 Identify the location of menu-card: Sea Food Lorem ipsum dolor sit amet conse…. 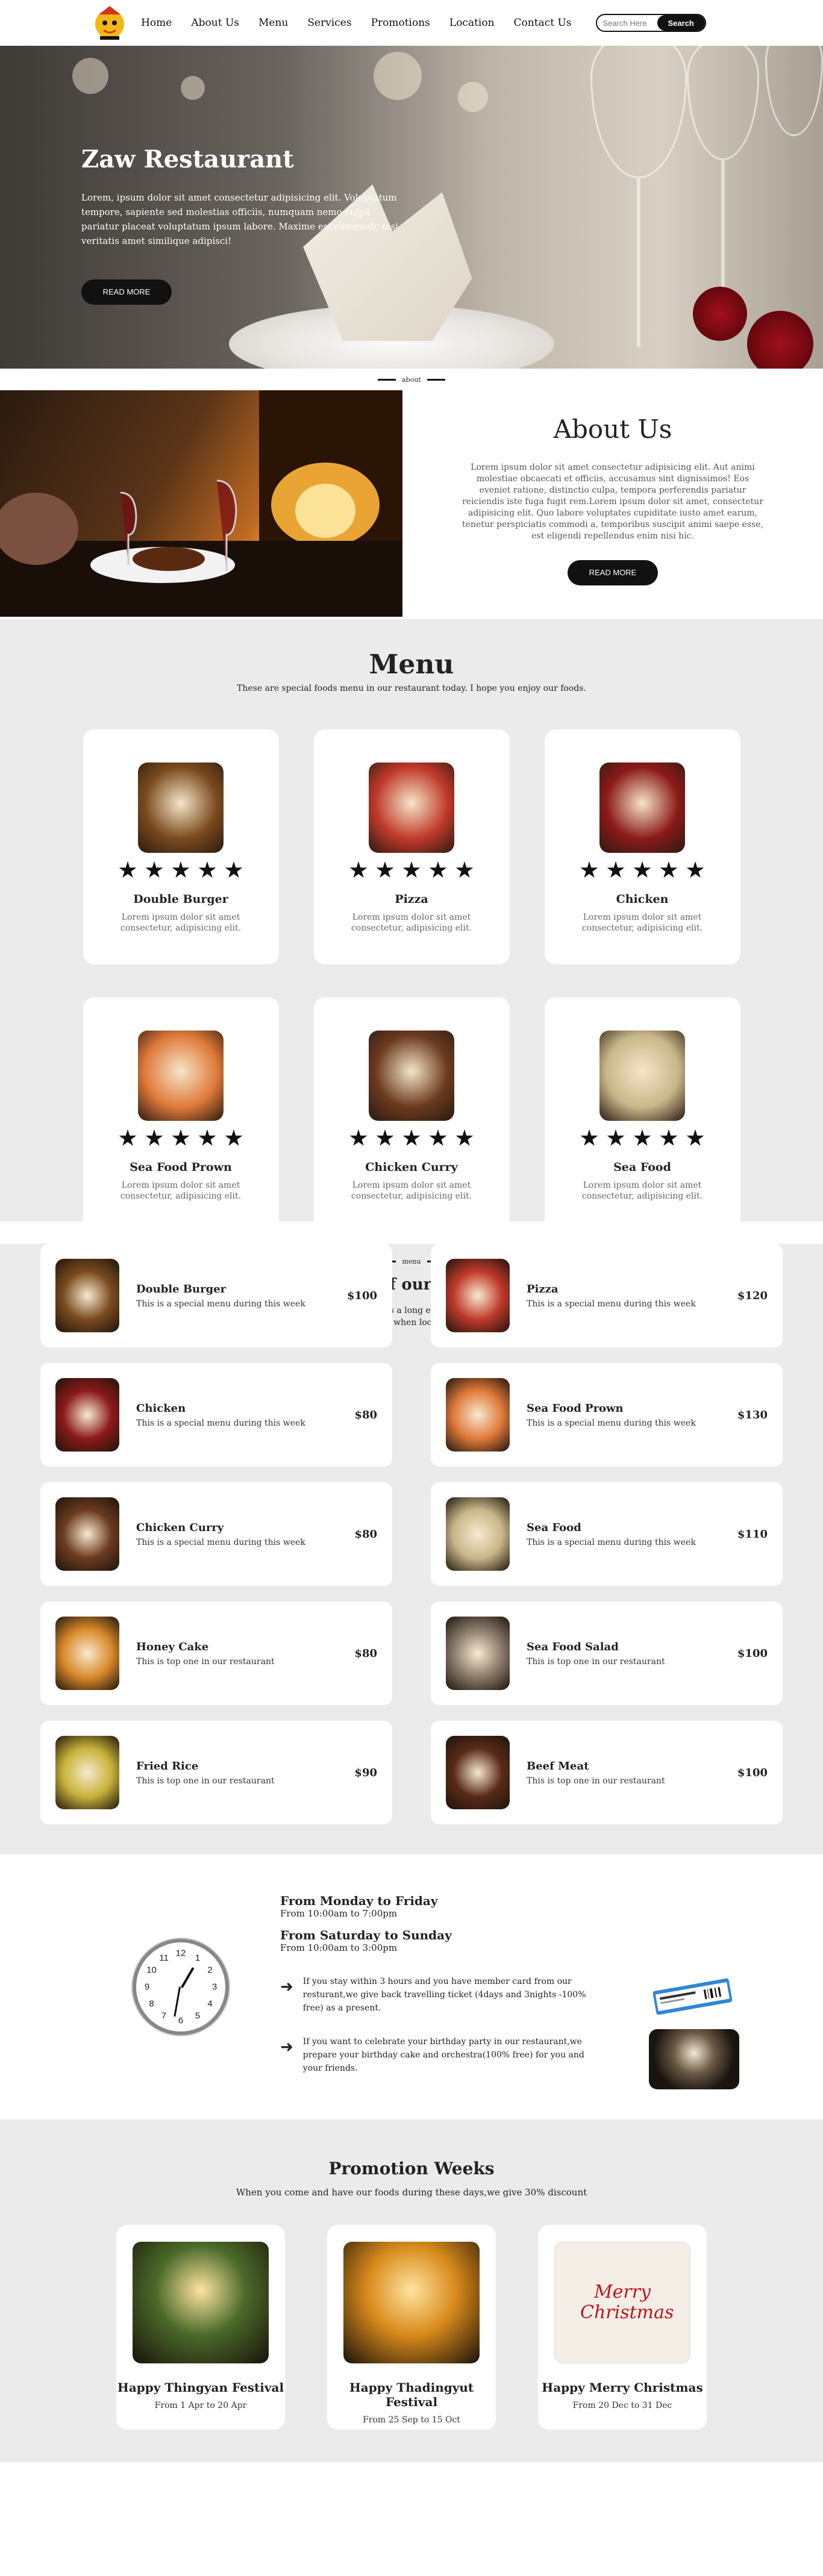
(642, 1114).